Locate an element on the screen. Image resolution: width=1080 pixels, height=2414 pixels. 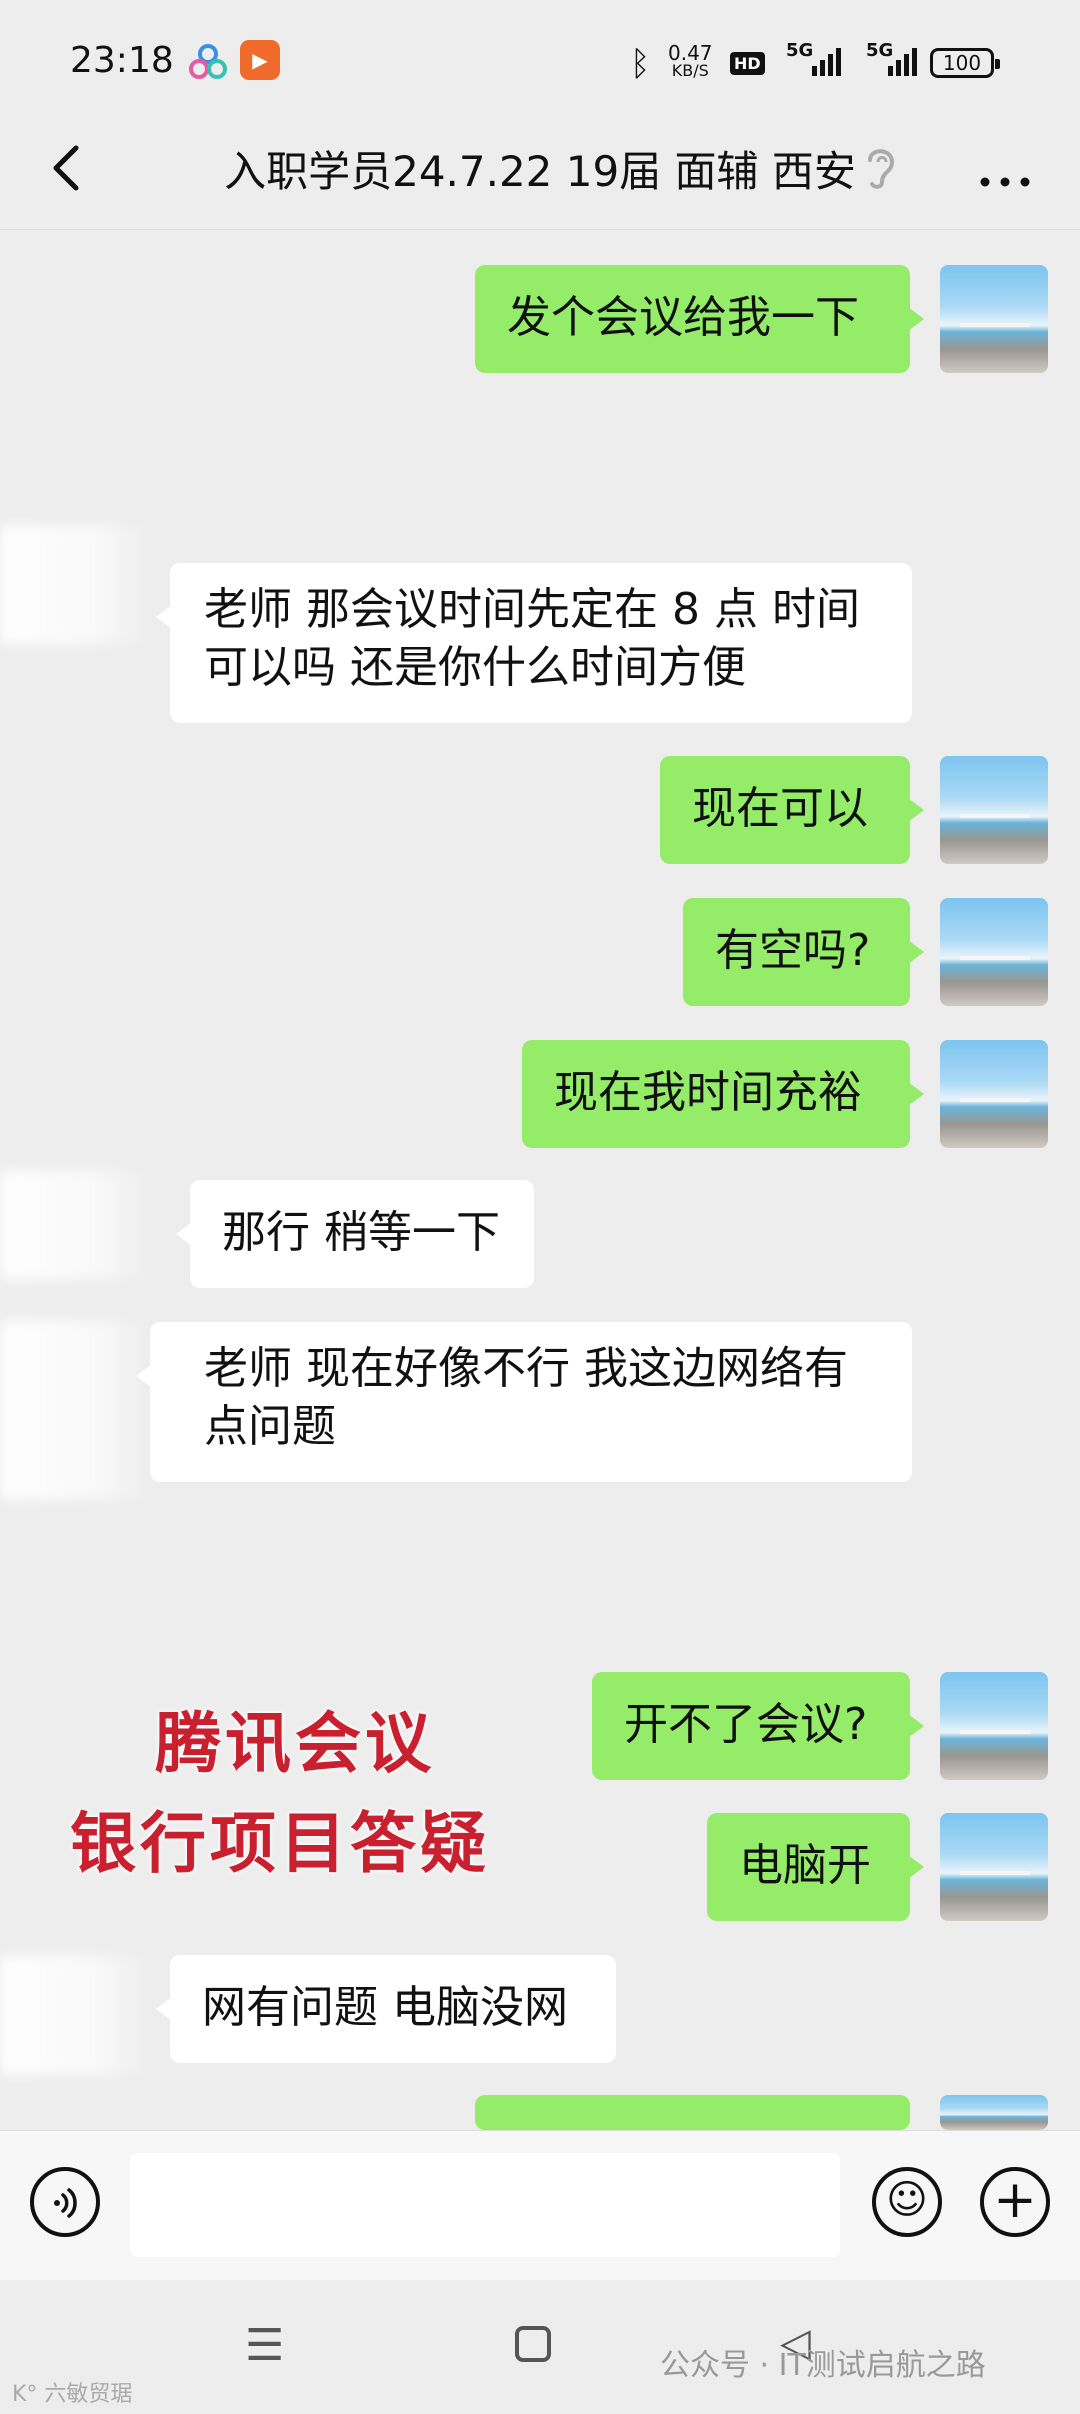
more-actions-button: + is located at coordinates (1015, 2202).